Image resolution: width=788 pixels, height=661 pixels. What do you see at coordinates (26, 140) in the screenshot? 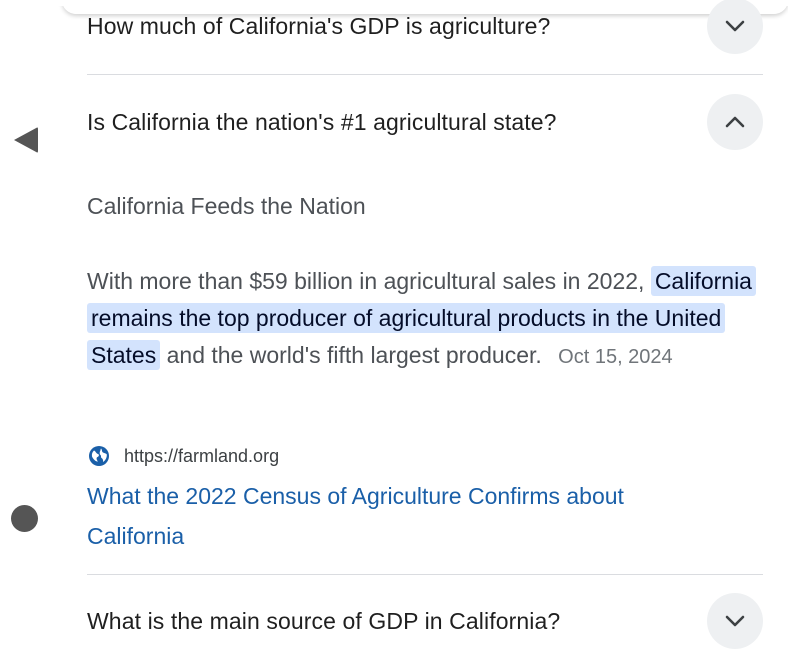
I see `back-triangle-icon` at bounding box center [26, 140].